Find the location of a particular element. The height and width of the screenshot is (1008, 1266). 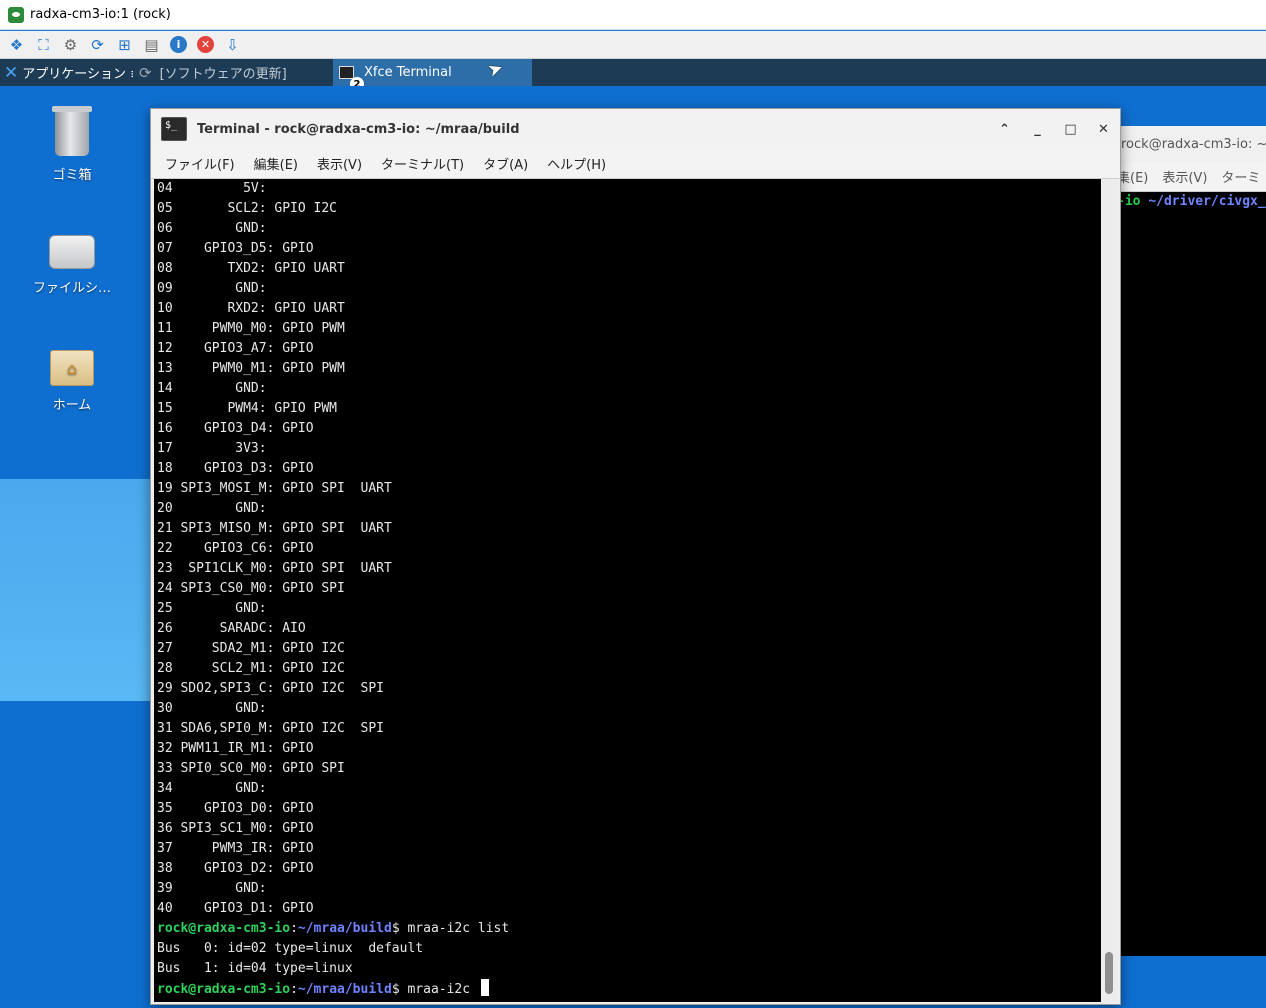

xfce-logo-icon: ✕ is located at coordinates (11, 72).